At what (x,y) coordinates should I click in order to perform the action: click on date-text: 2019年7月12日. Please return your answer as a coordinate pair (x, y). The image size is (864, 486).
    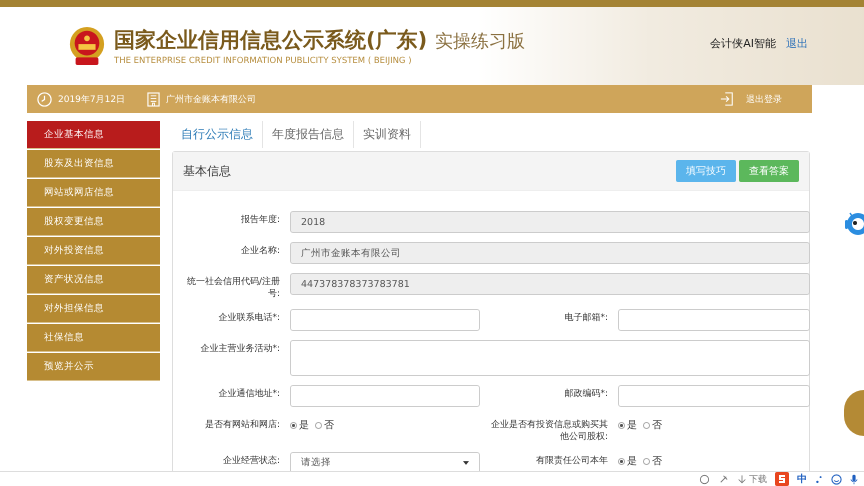
    Looking at the image, I should click on (92, 100).